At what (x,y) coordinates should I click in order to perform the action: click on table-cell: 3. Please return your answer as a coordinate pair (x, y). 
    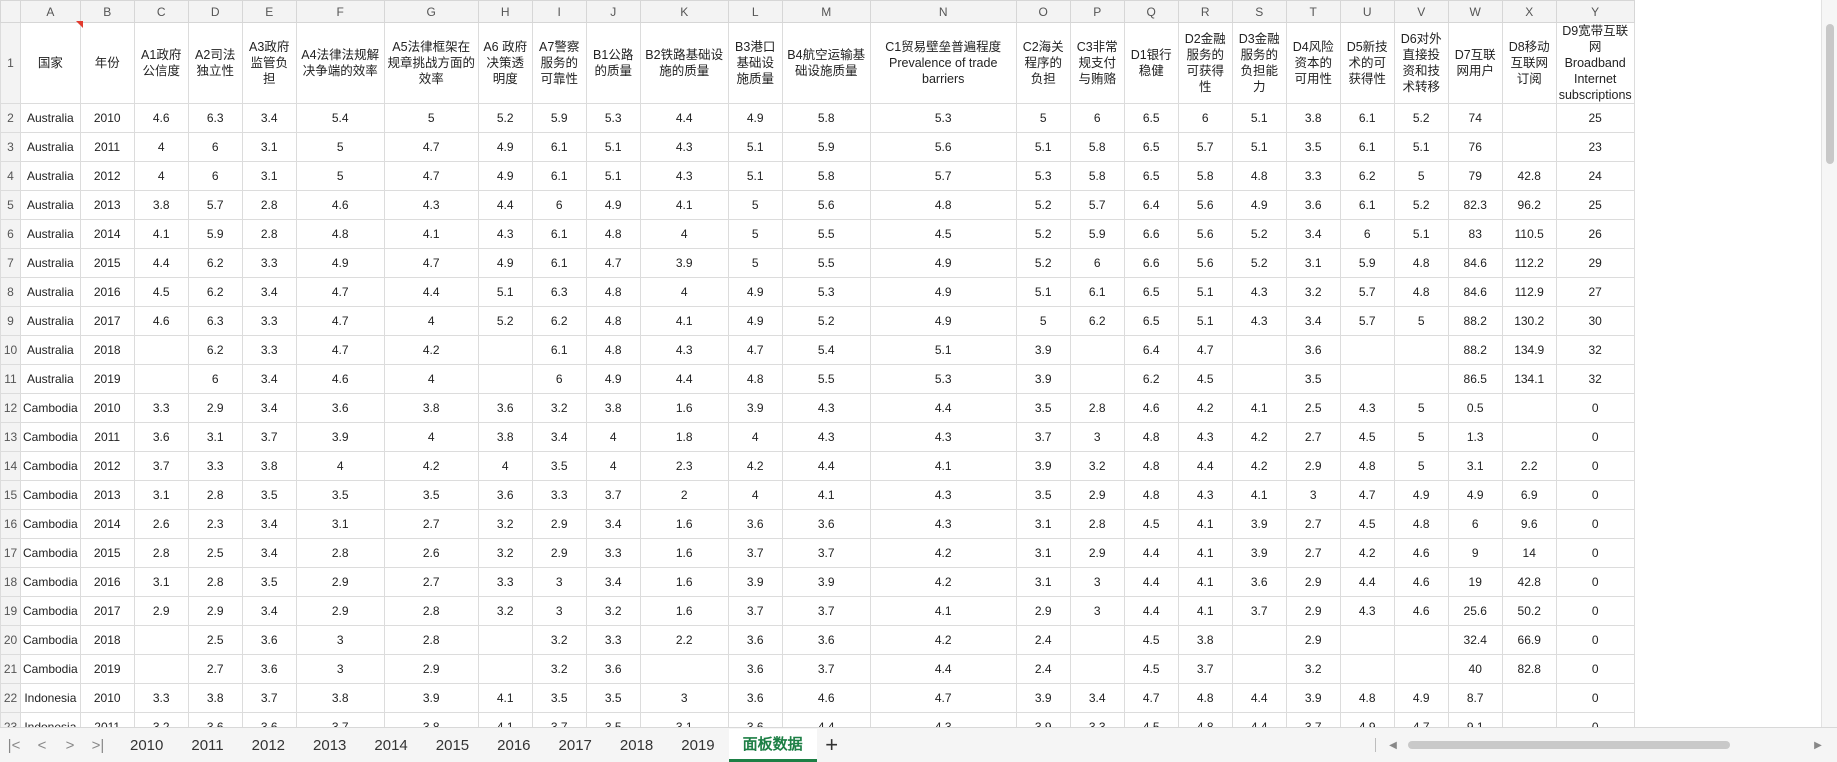
    Looking at the image, I should click on (1097, 437).